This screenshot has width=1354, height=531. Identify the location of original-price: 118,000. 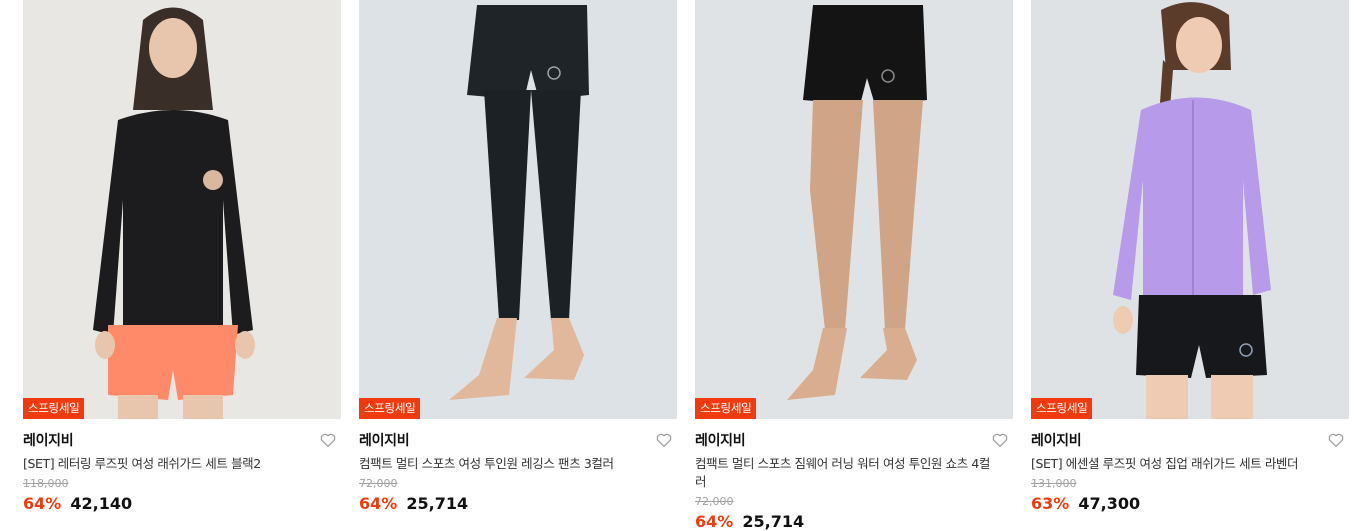
(46, 483).